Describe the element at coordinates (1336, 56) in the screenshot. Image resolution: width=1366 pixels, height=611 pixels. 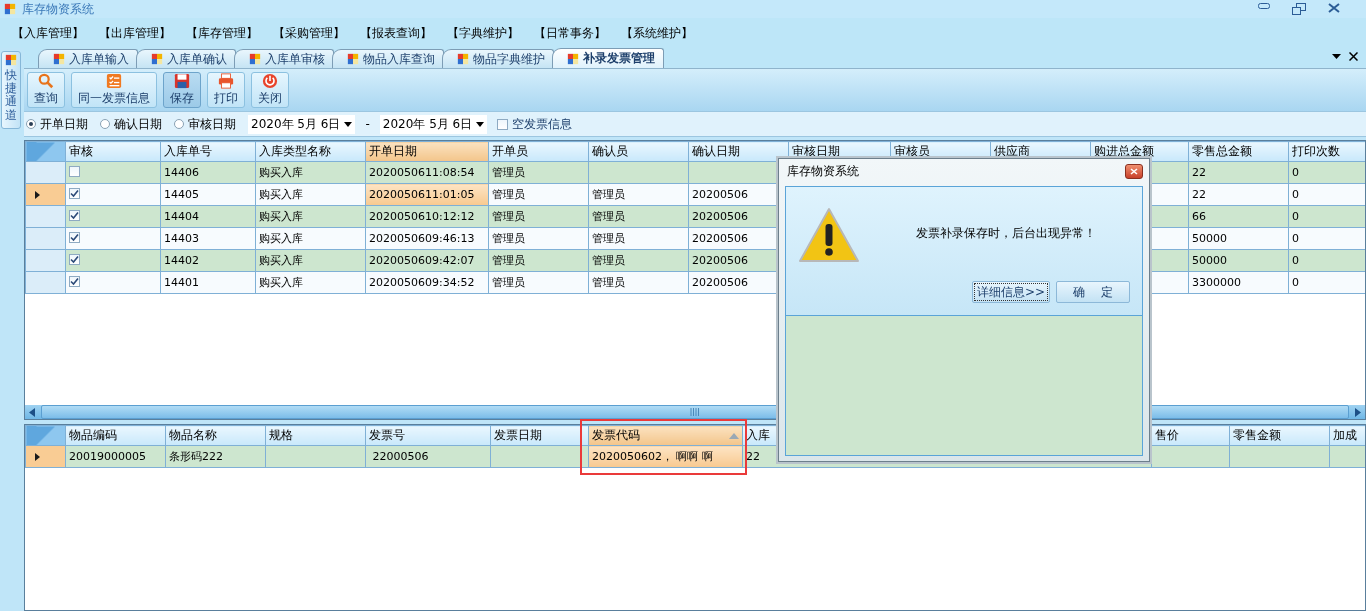
I see `tab-list-button` at that location.